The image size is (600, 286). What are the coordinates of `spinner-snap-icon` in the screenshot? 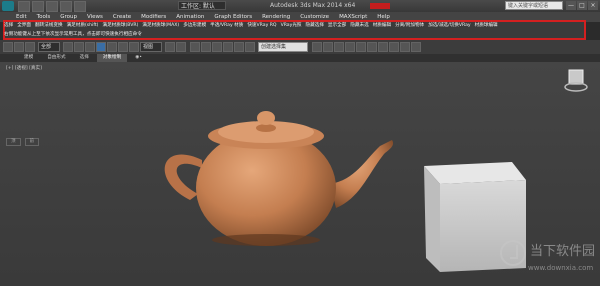 It's located at (228, 47).